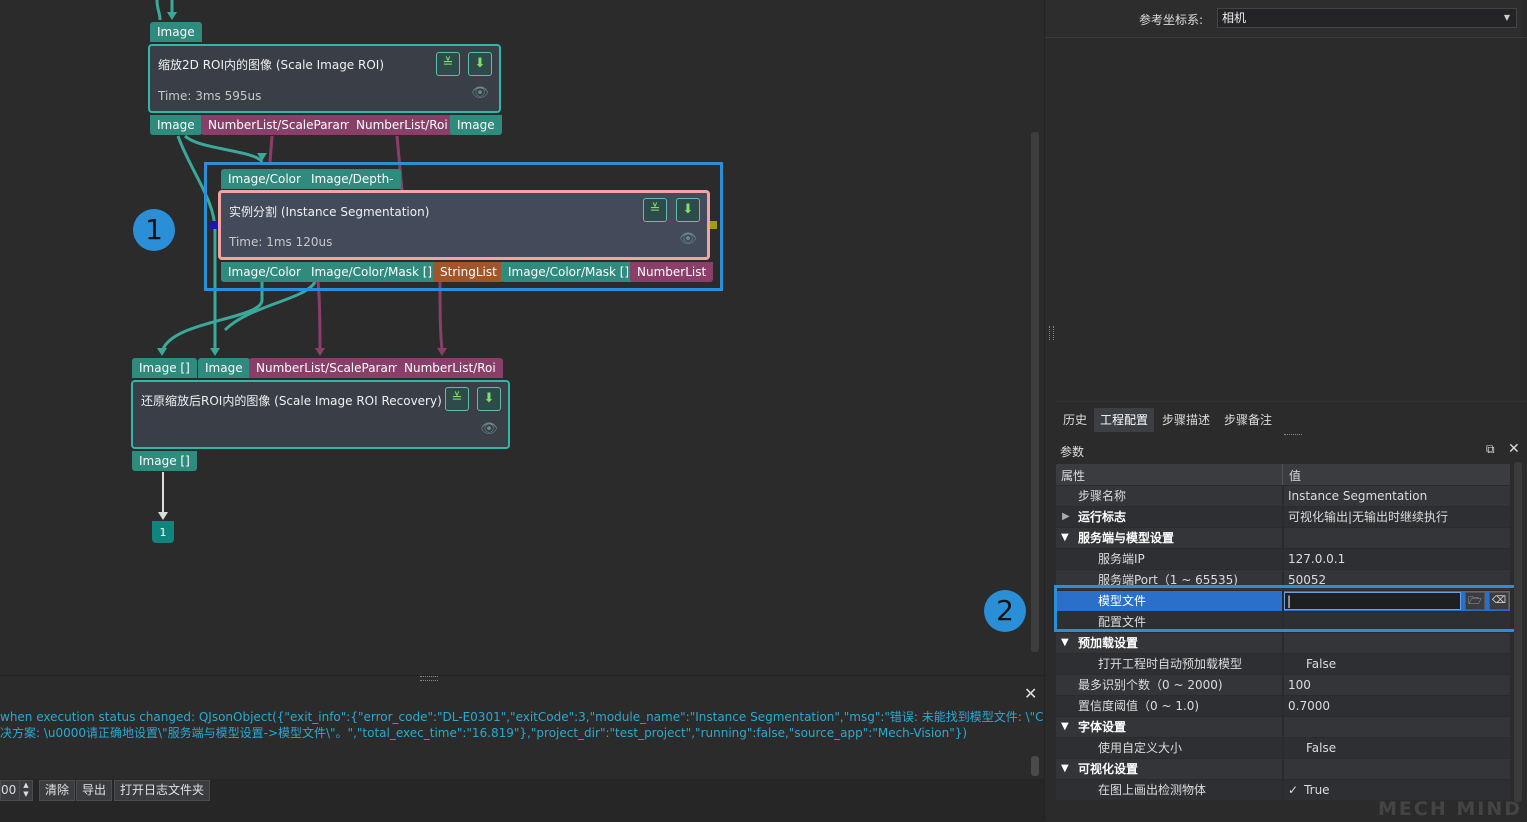  Describe the element at coordinates (210, 96) in the screenshot. I see `node-time: Time: 3ms 595us` at that location.